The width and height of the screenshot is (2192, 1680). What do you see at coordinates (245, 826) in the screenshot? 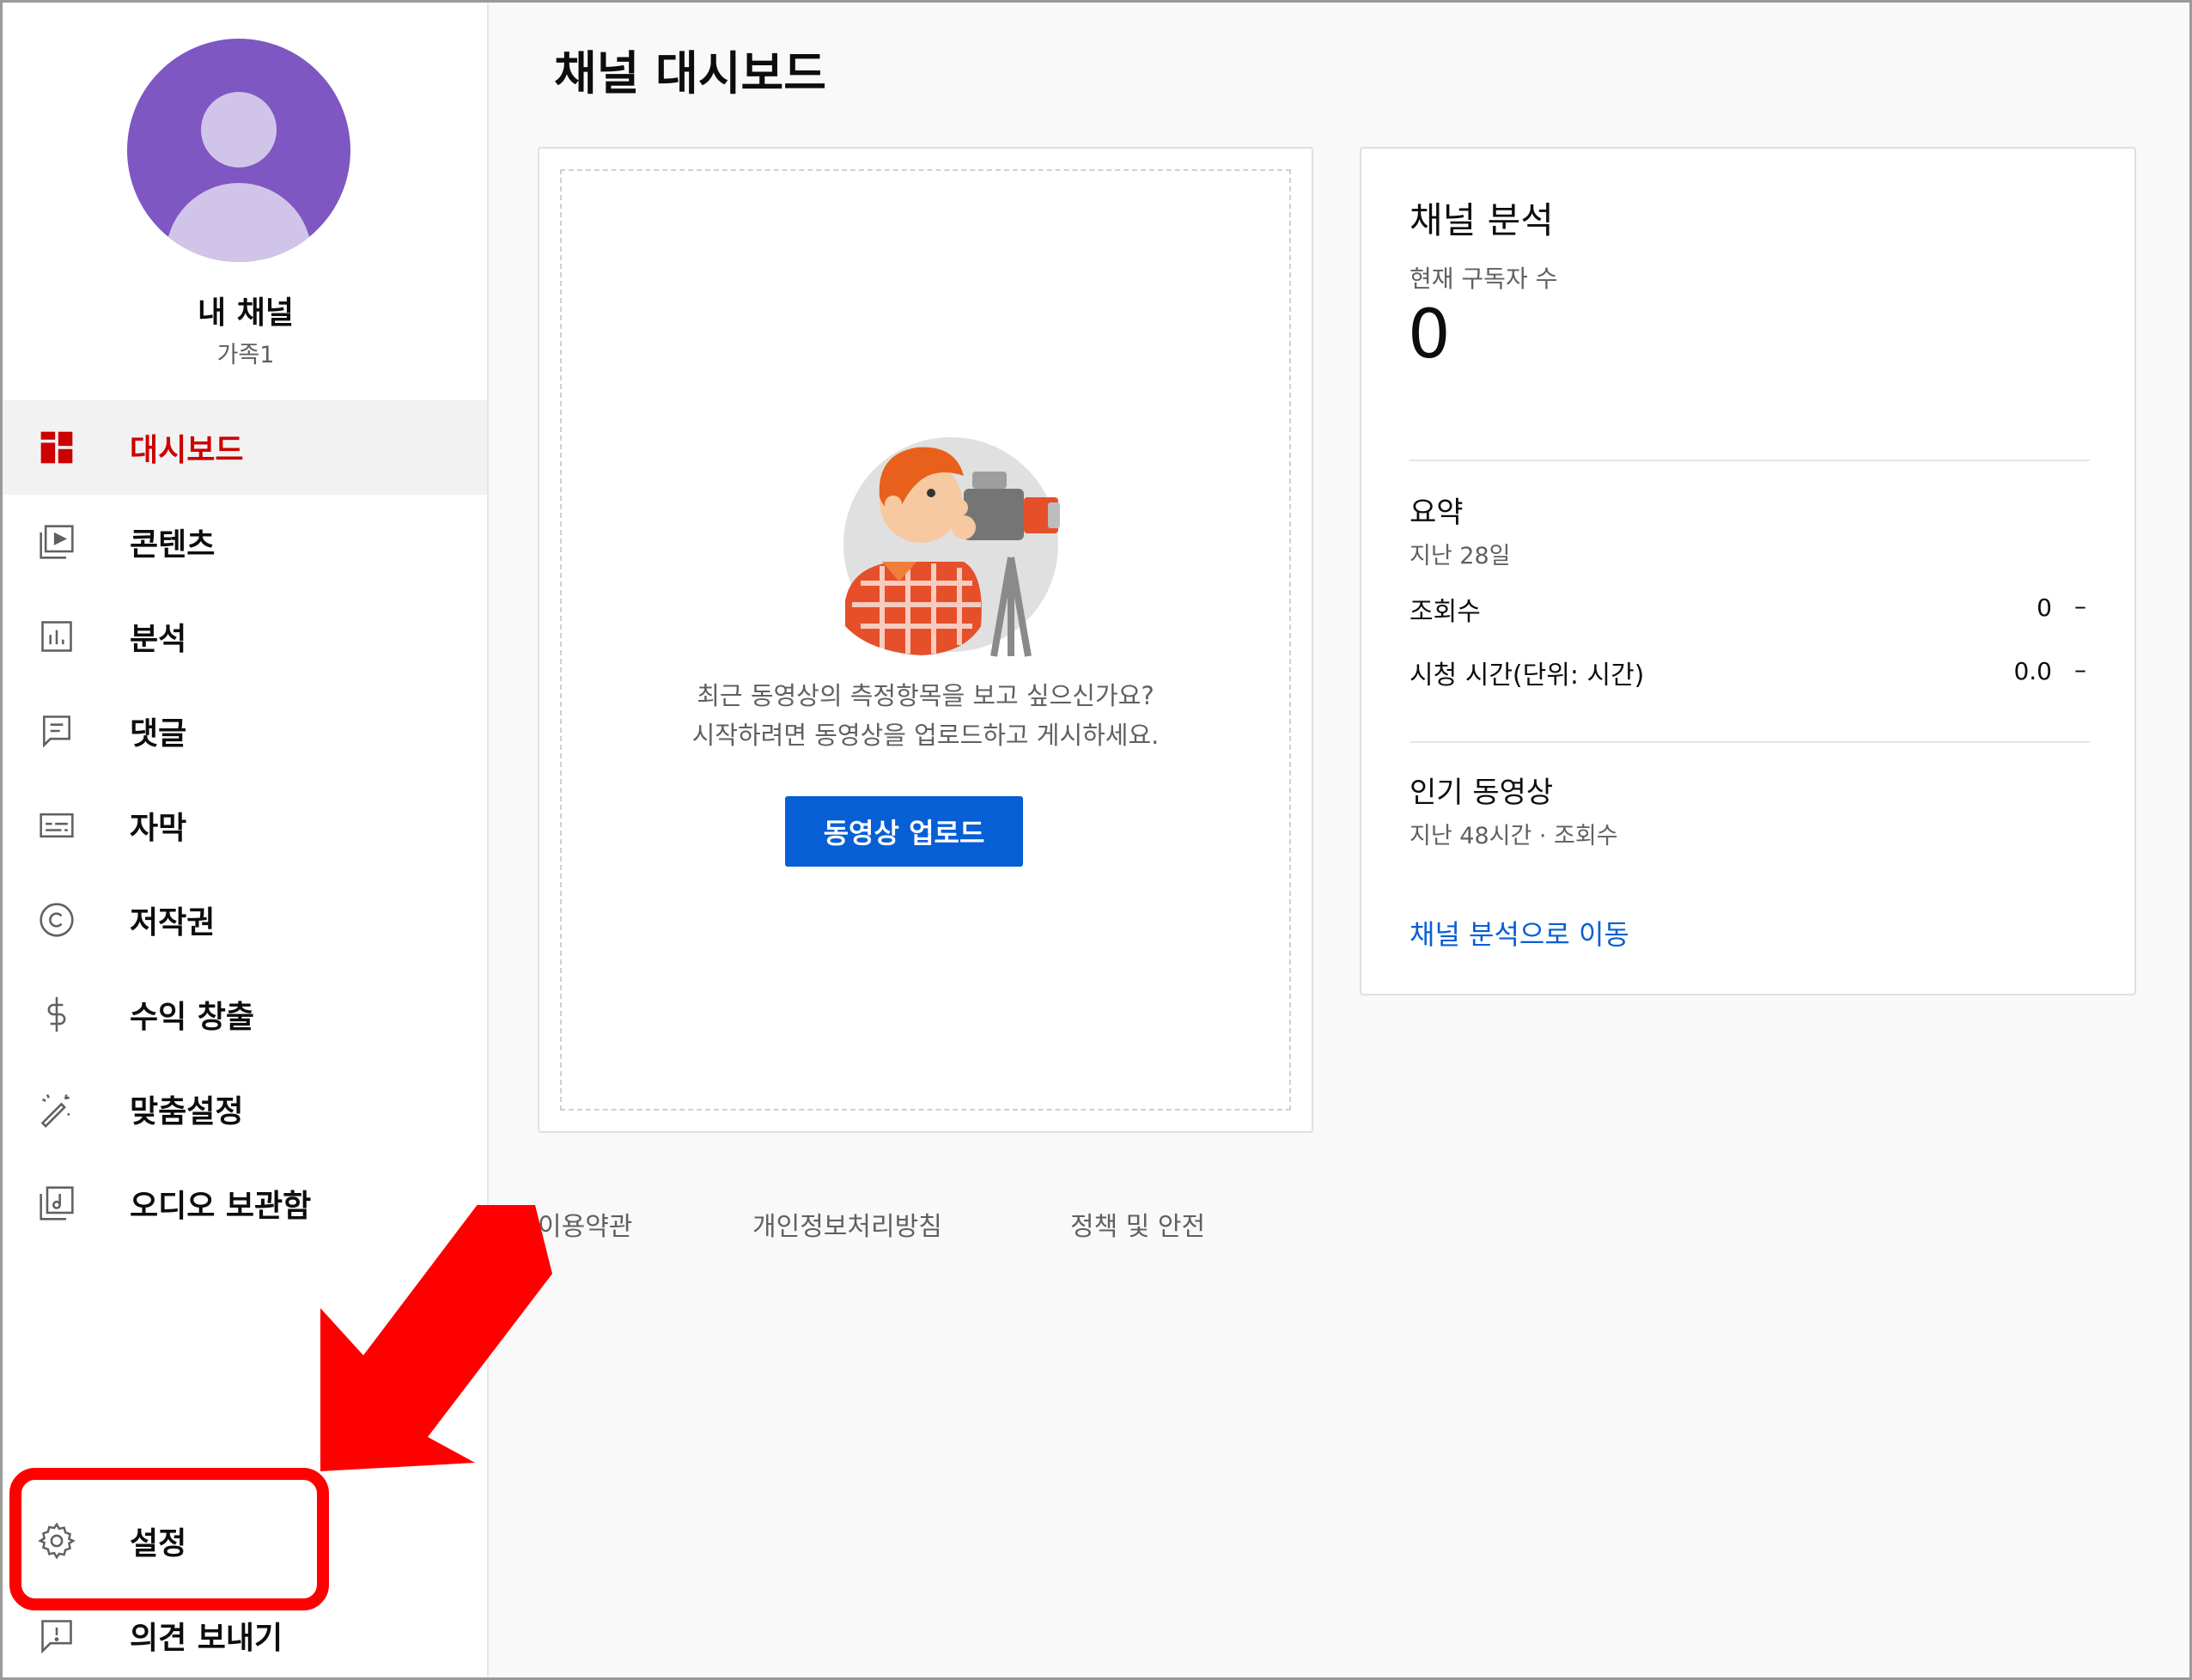
I see `sidebar-item-subtitles: 자막` at bounding box center [245, 826].